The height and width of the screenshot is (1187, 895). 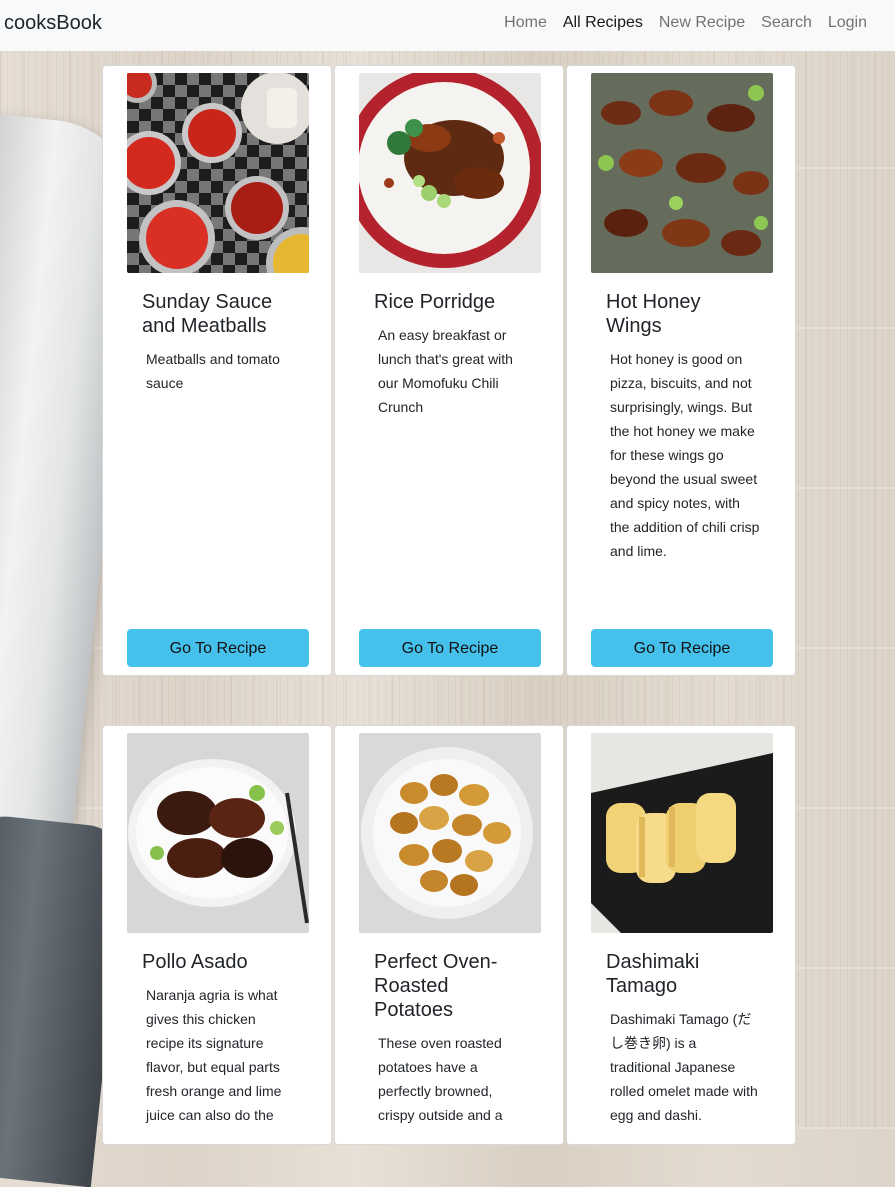 What do you see at coordinates (525, 23) in the screenshot?
I see `nav-home: Home` at bounding box center [525, 23].